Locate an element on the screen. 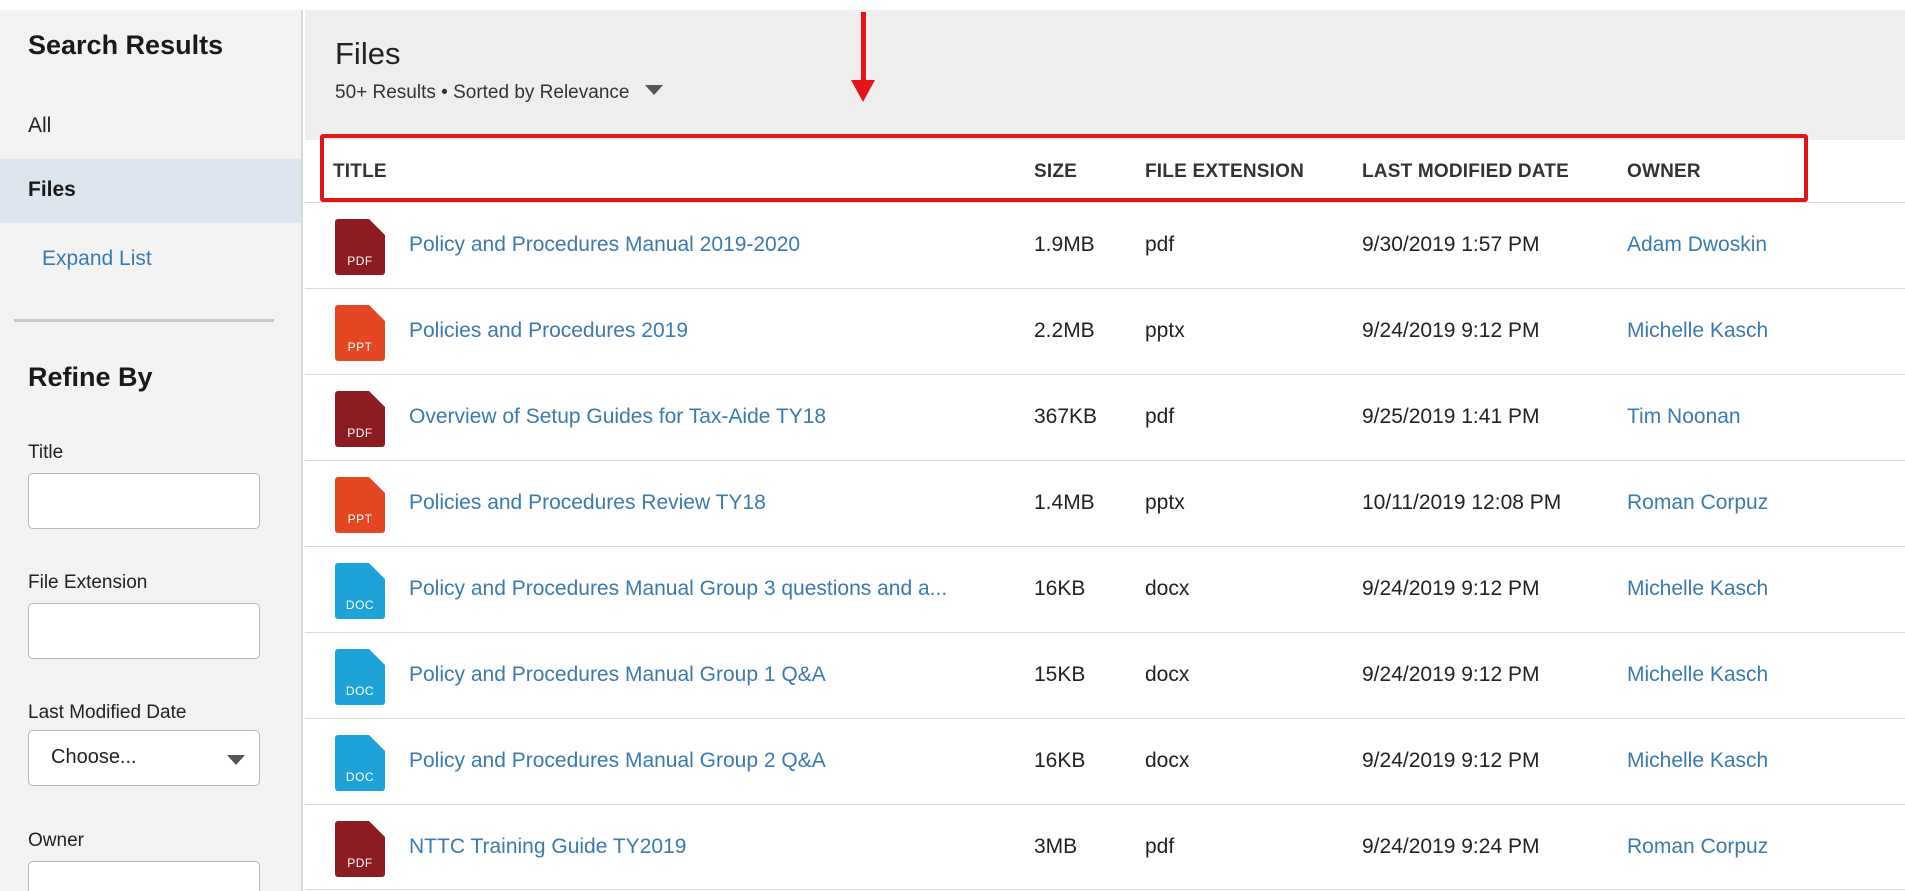 Image resolution: width=1905 pixels, height=891 pixels. file-title-link: Policies and Procedures Review TY18 is located at coordinates (587, 503).